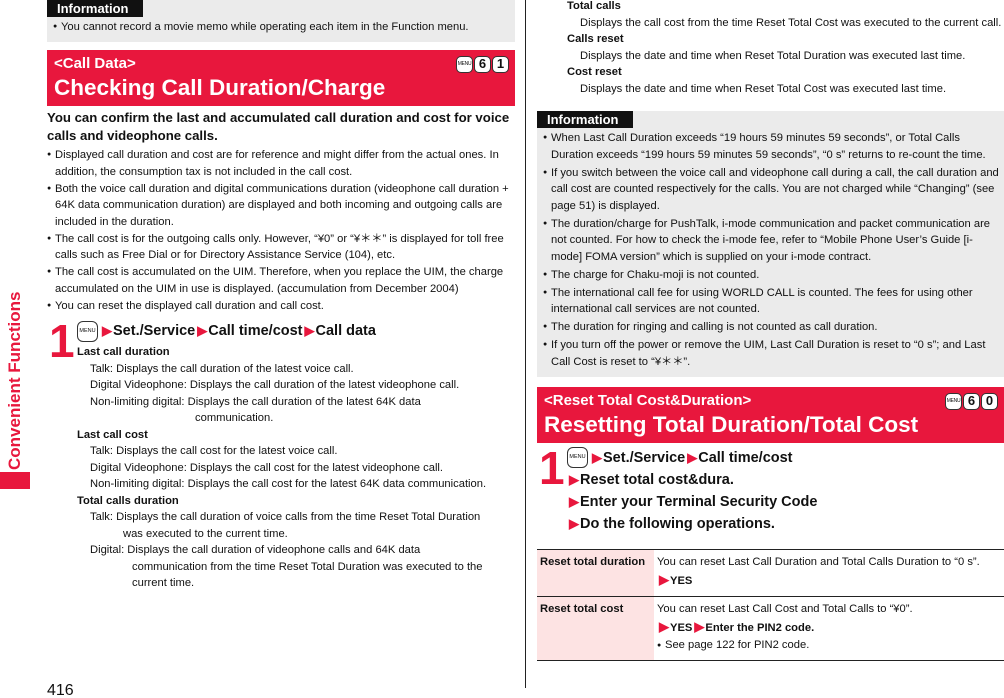  Describe the element at coordinates (163, 583) in the screenshot. I see `def-line: current time.` at that location.